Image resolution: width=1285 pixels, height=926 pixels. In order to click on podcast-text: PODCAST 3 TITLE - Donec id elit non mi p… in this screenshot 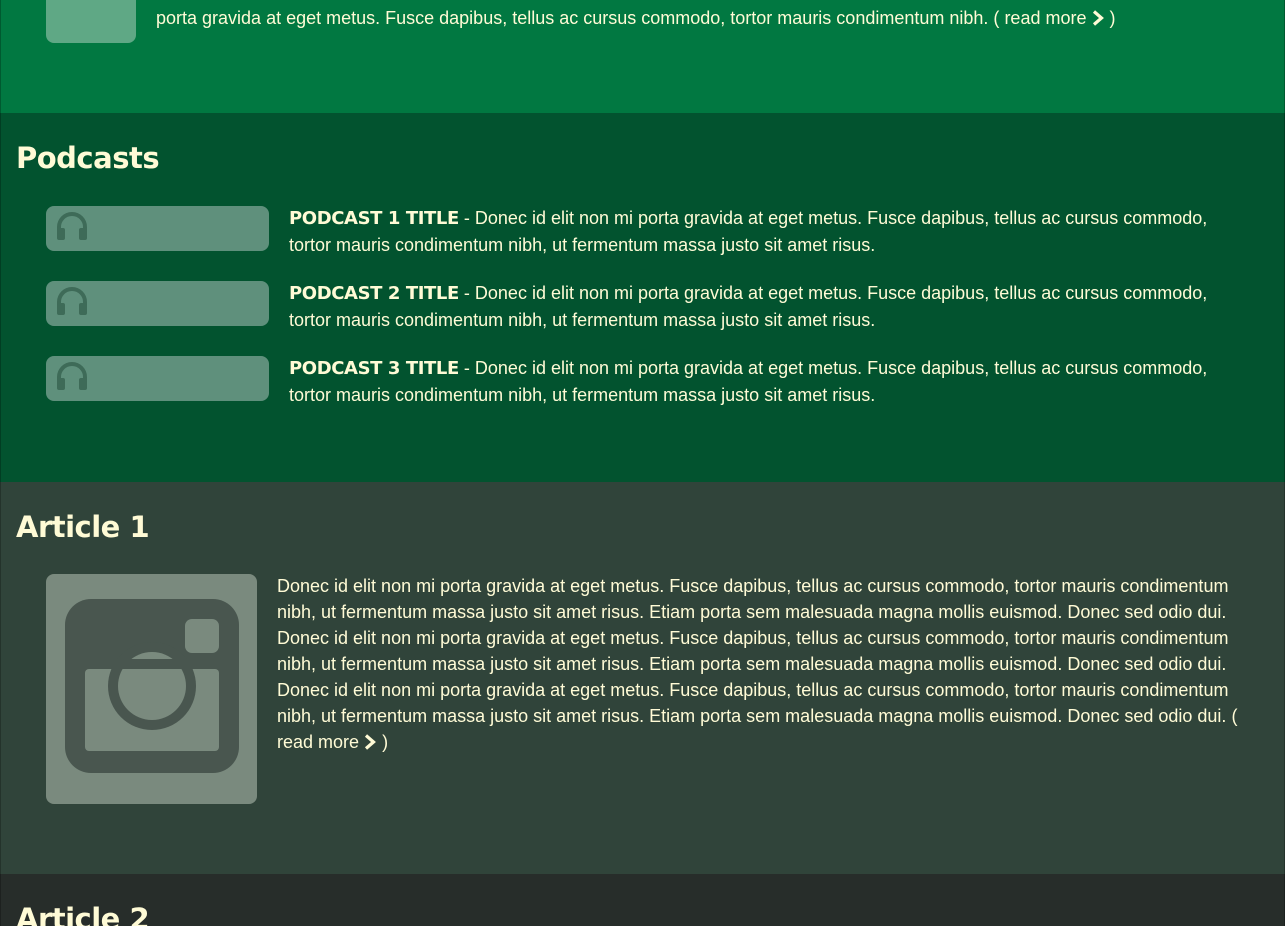, I will do `click(761, 381)`.